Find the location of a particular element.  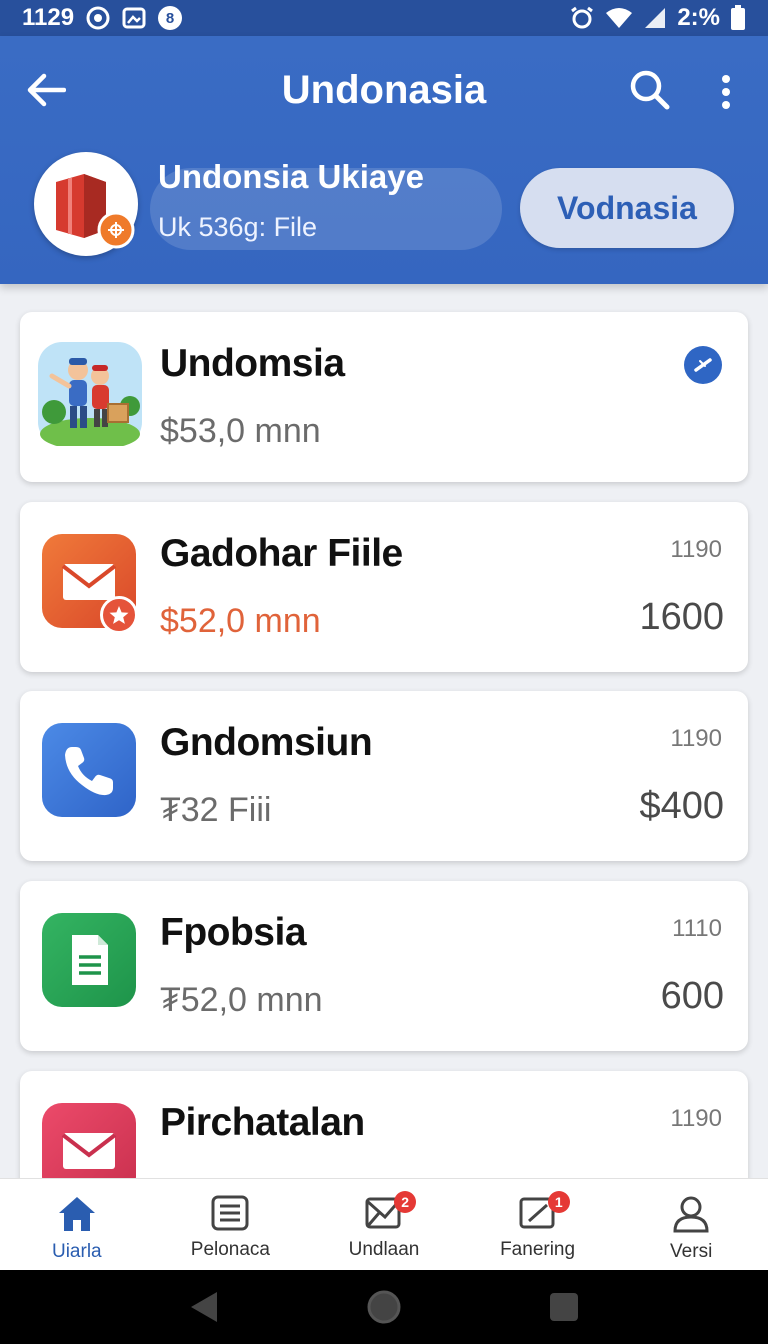

triangle-back-icon is located at coordinates (204, 1307).